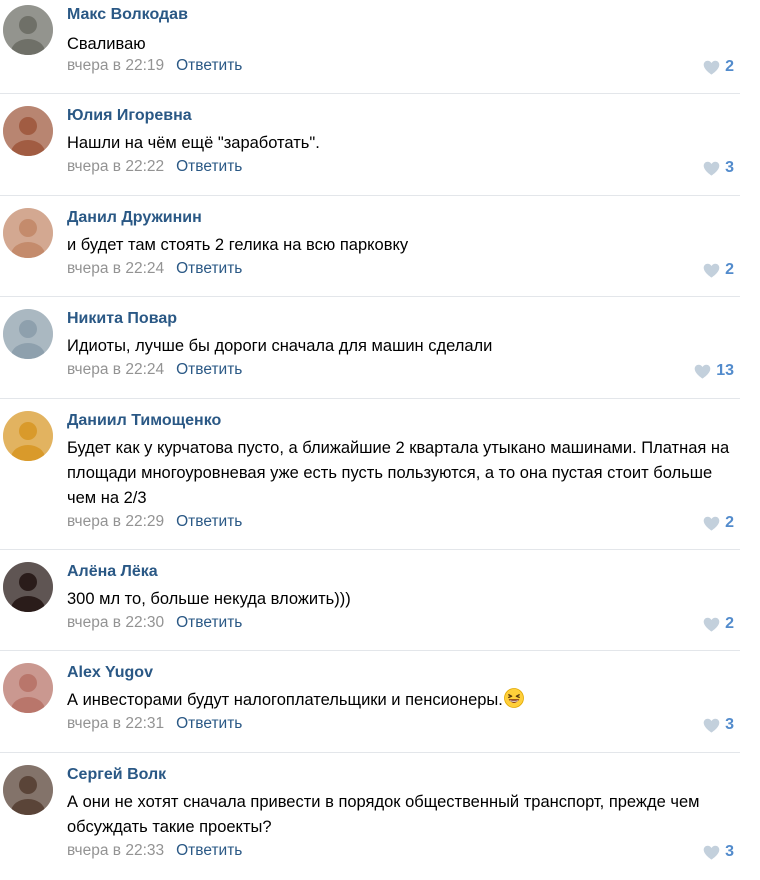 The height and width of the screenshot is (880, 760). I want to click on comment-time: вчера в 22:29, so click(115, 521).